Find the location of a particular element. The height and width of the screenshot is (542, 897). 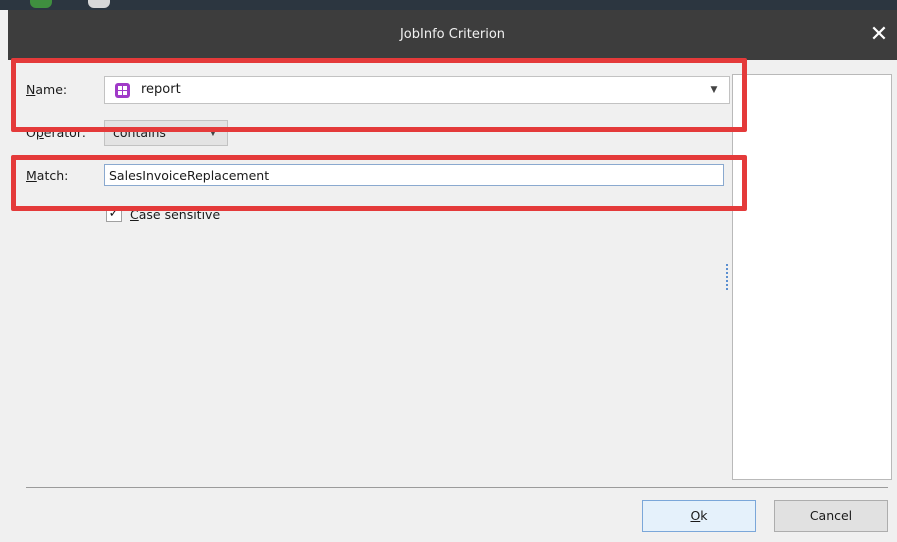

case-sensitive-checkbox: ✓ is located at coordinates (114, 214).